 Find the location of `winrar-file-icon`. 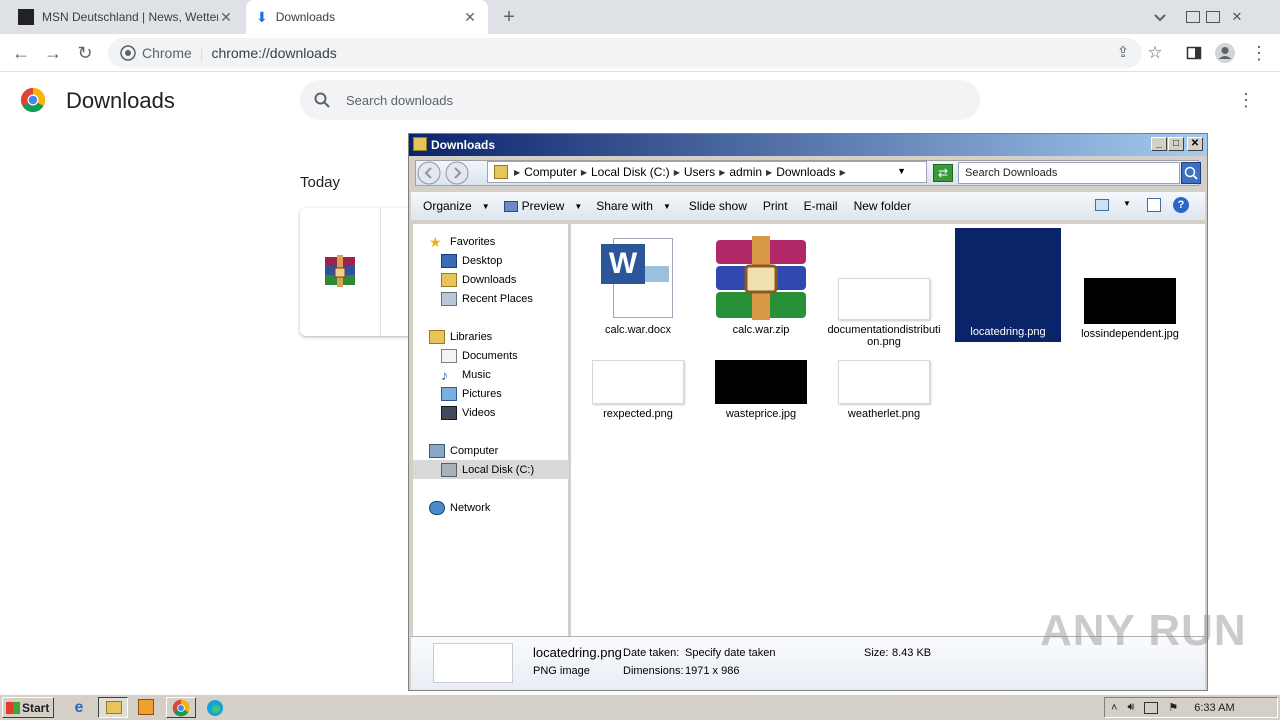

winrar-file-icon is located at coordinates (340, 271).